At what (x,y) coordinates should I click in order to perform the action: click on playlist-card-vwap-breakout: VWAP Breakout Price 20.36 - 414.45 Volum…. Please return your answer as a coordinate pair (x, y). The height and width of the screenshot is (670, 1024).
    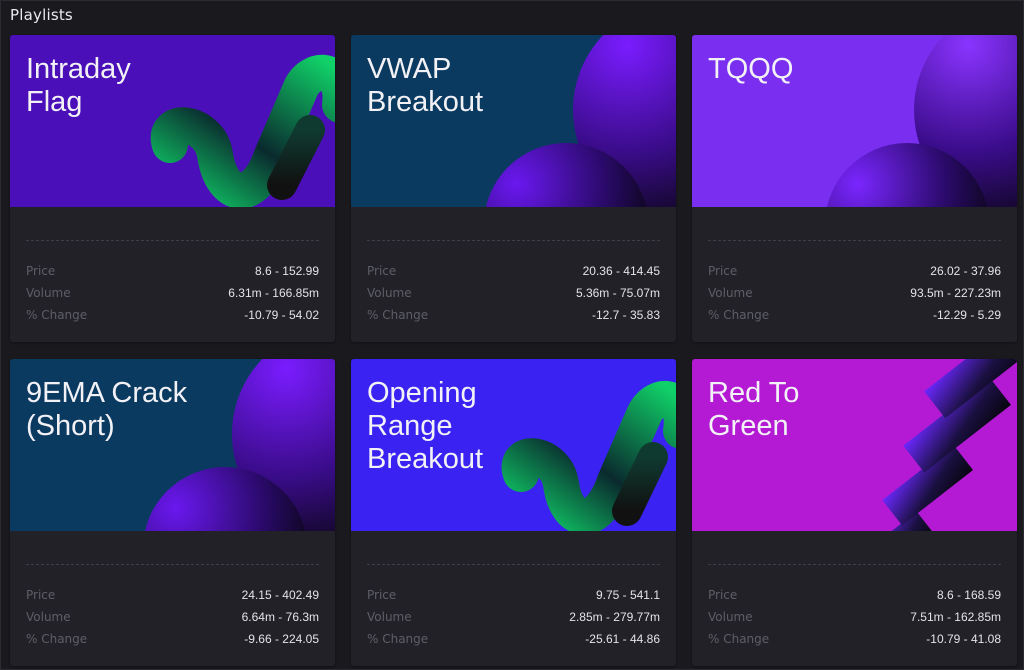
    Looking at the image, I should click on (513, 188).